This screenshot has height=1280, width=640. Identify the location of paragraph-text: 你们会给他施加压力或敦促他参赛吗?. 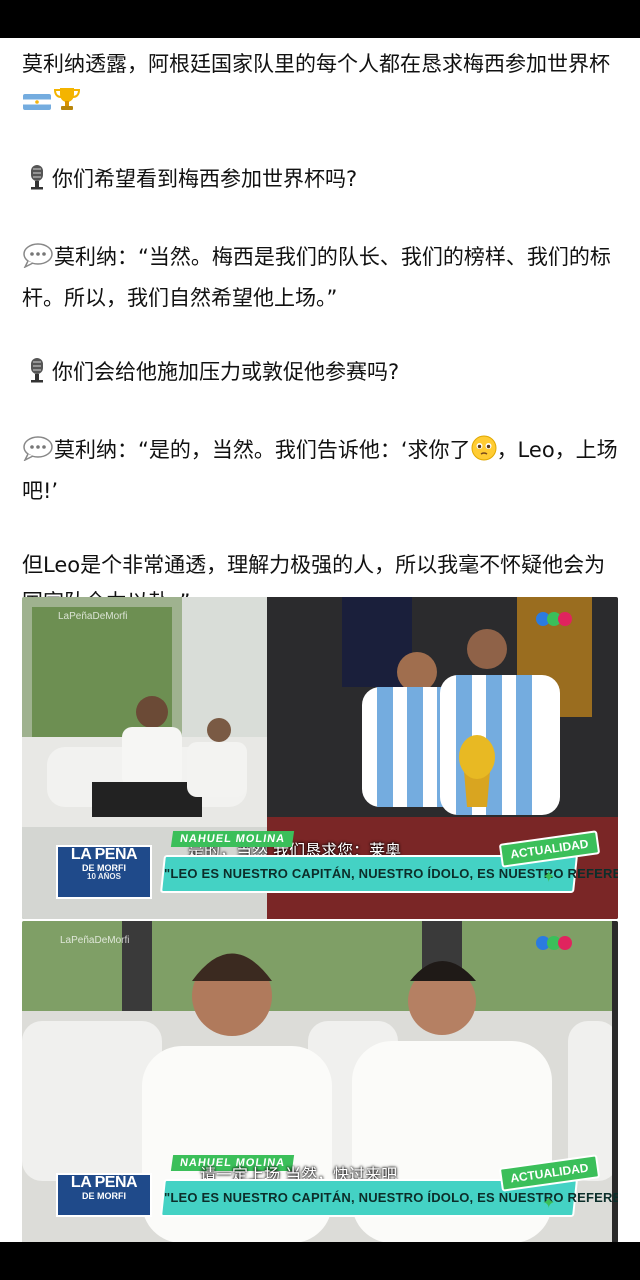
(226, 372).